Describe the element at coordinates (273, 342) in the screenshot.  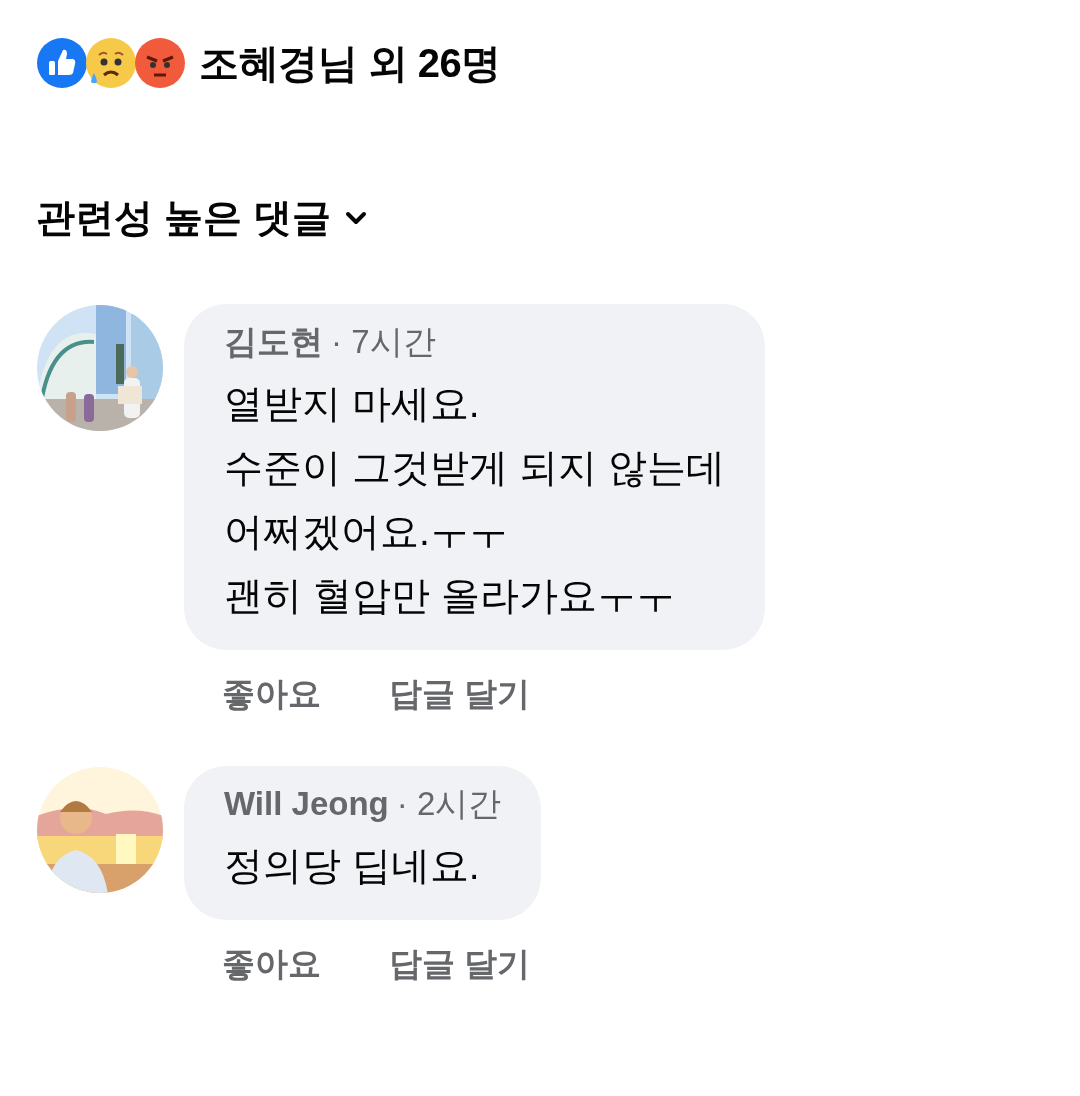
I see `comment-author: 김도현` at that location.